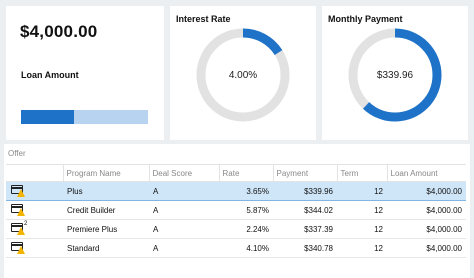  Describe the element at coordinates (203, 19) in the screenshot. I see `interest-rate-title: Interest Rate` at that location.